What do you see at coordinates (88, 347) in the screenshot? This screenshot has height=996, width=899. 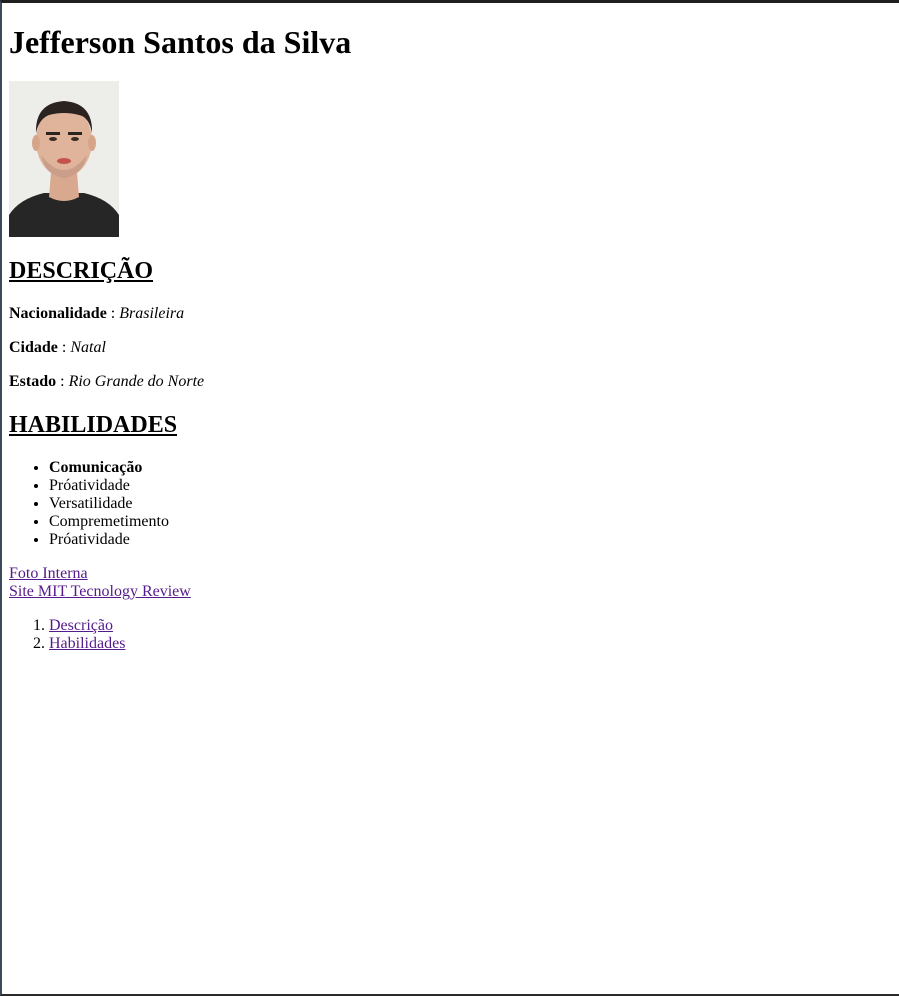 I see `field-value: Natal` at bounding box center [88, 347].